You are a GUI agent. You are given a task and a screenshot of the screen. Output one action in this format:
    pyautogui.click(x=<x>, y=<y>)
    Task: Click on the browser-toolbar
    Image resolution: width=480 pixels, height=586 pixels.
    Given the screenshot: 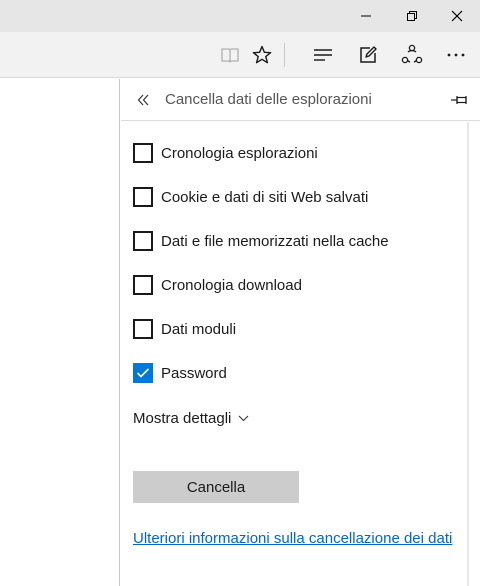 What is the action you would take?
    pyautogui.click(x=240, y=55)
    